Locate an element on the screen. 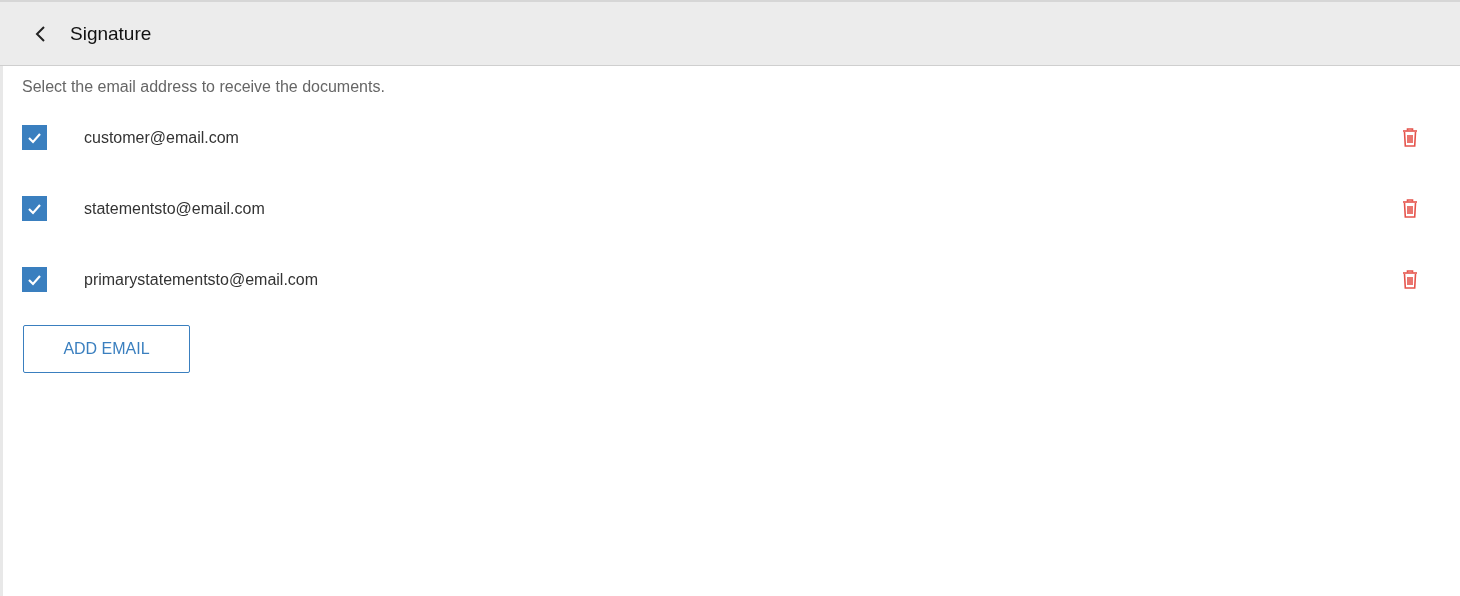 The width and height of the screenshot is (1460, 596). back-chevron-icon is located at coordinates (40, 33).